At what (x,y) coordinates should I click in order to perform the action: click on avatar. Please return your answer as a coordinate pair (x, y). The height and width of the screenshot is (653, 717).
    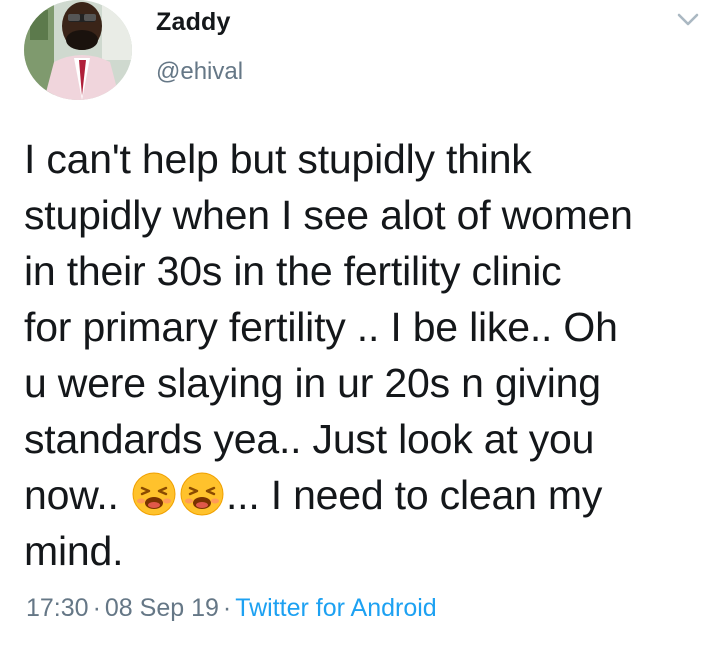
    Looking at the image, I should click on (78, 50).